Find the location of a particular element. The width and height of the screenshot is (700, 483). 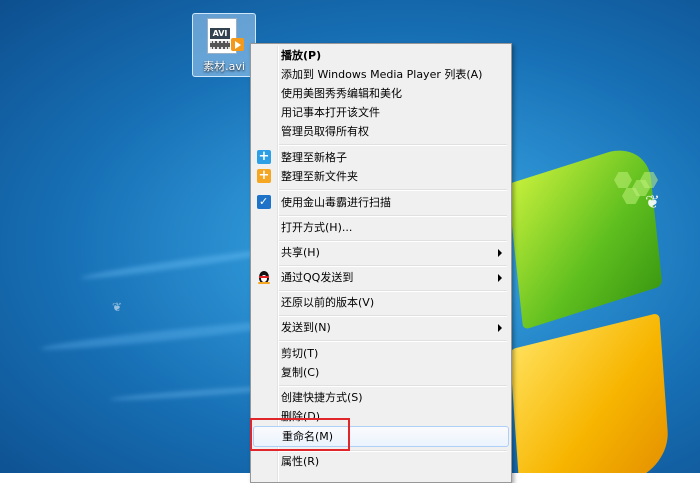

menu-item-organize-to-new-folder: 整理至新文件夹 is located at coordinates (381, 176).